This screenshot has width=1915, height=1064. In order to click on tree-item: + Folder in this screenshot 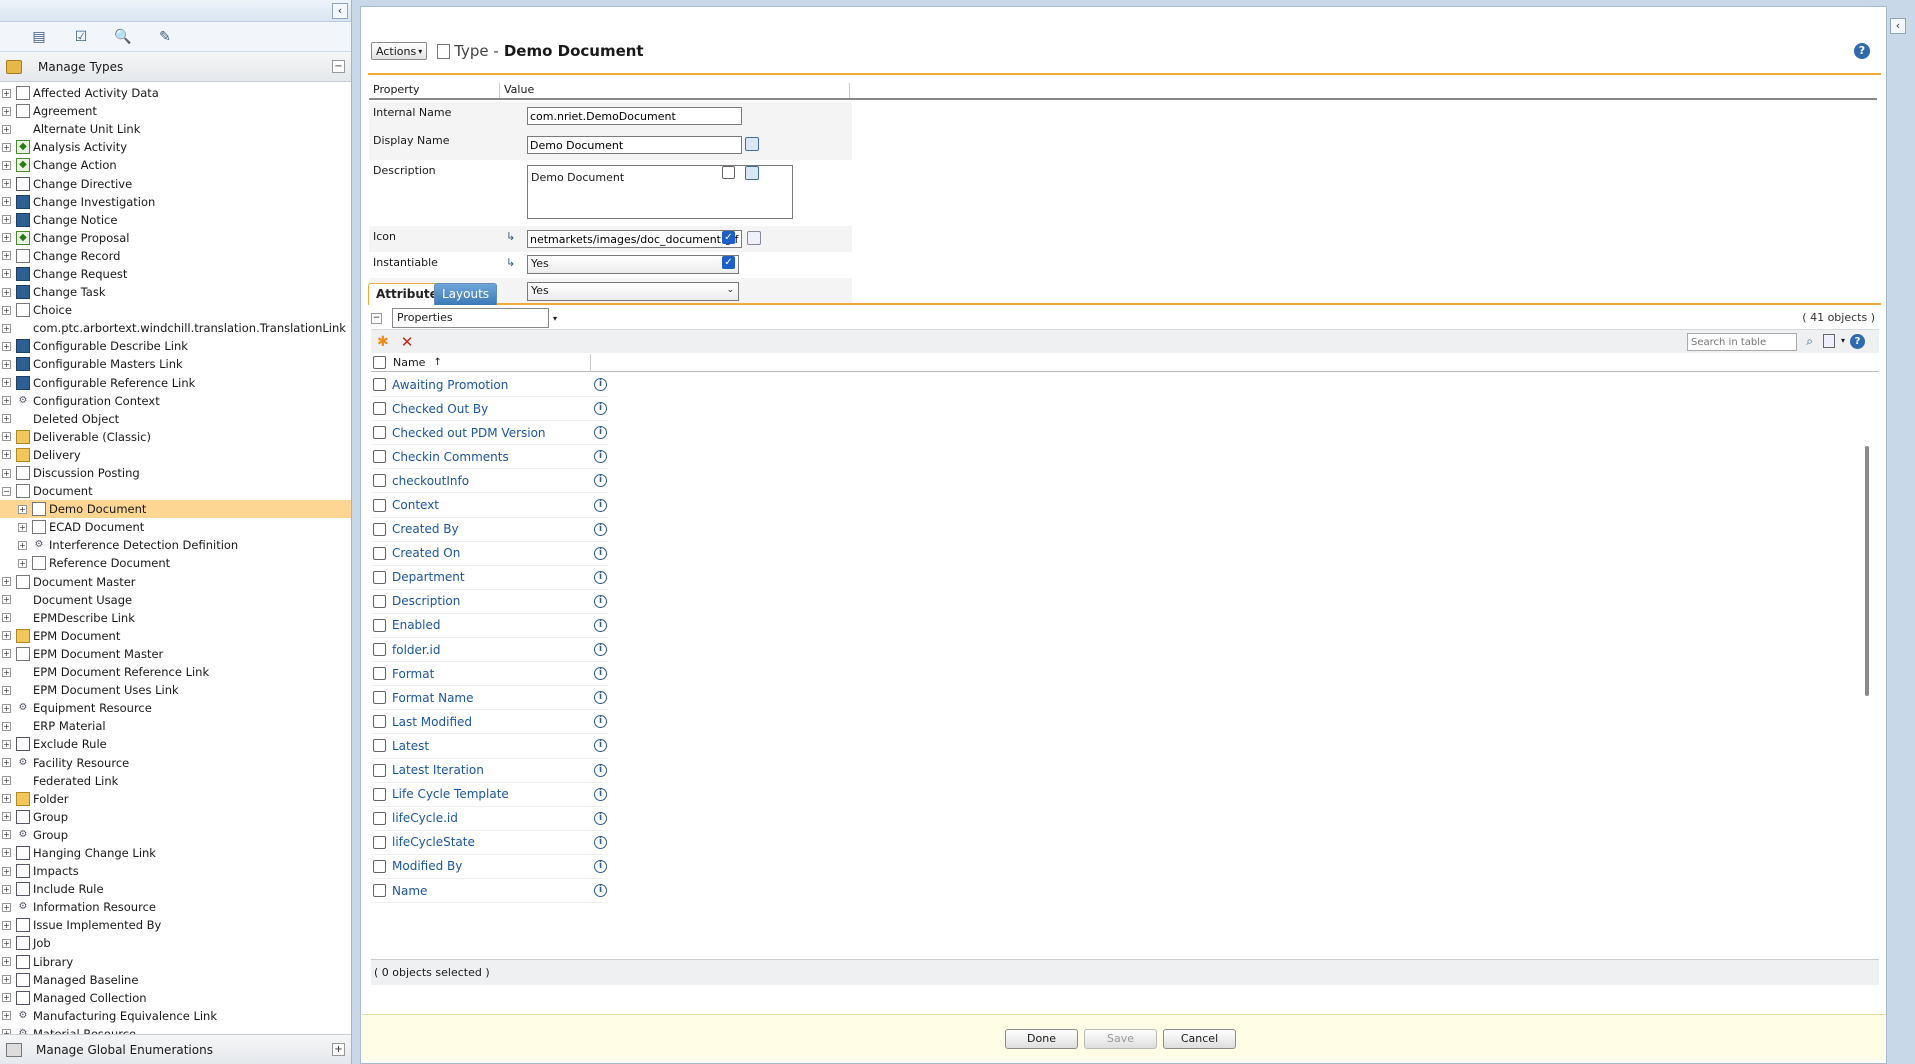, I will do `click(175, 799)`.